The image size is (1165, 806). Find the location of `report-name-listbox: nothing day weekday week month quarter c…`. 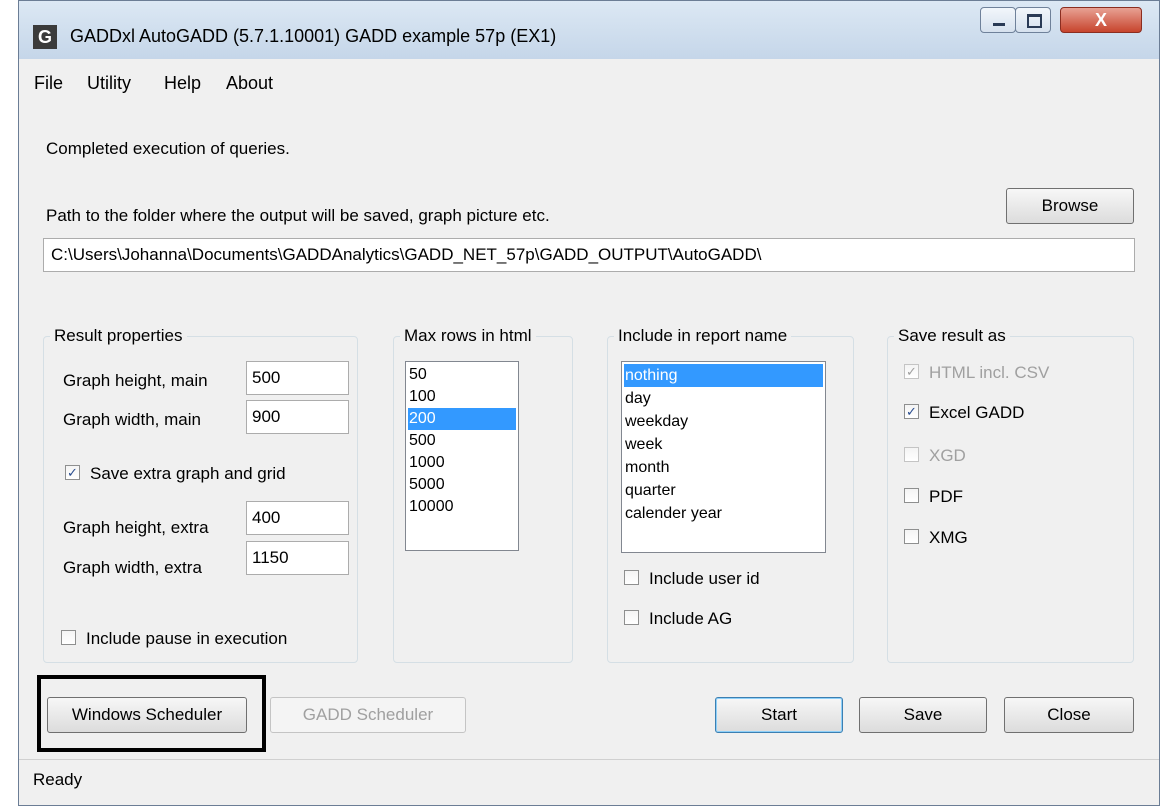

report-name-listbox: nothing day weekday week month quarter c… is located at coordinates (723, 457).